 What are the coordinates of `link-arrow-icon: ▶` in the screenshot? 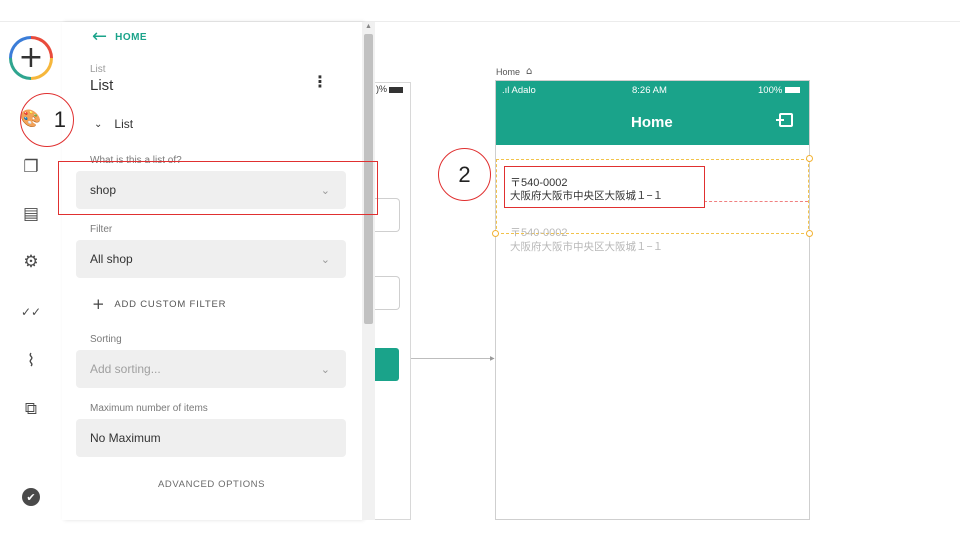 It's located at (492, 359).